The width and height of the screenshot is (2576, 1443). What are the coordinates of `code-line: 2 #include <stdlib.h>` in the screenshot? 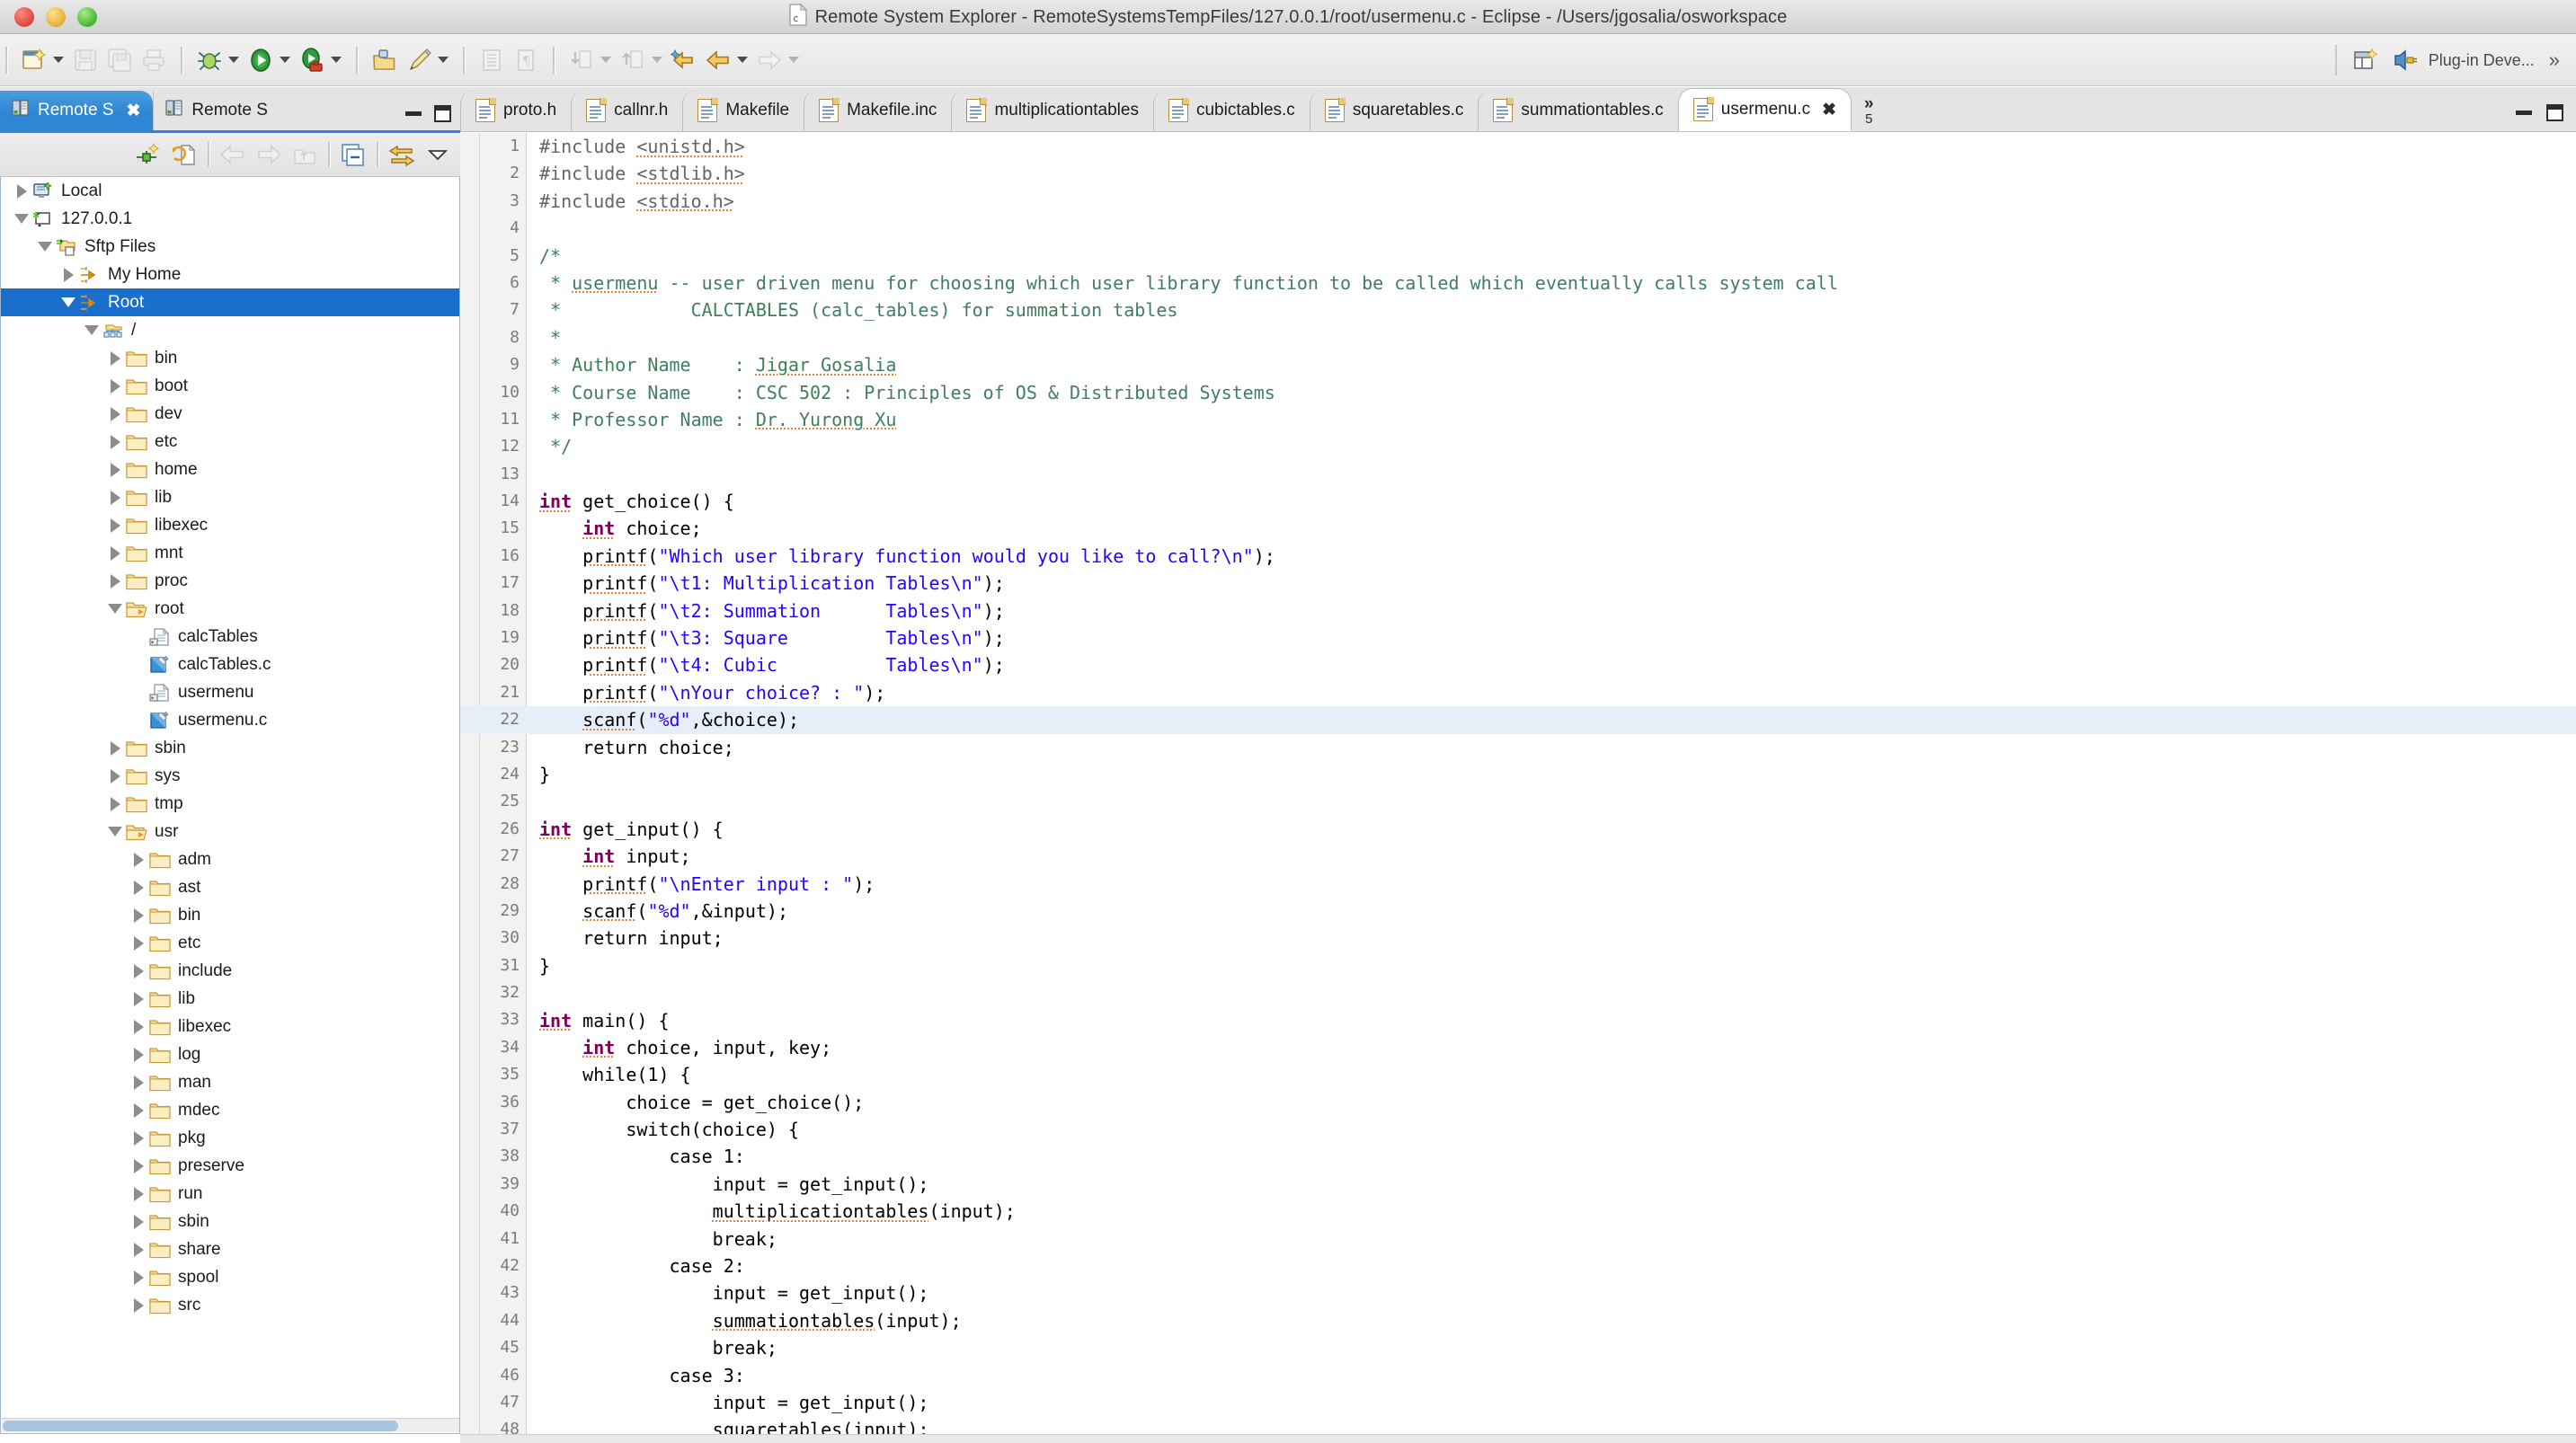 It's located at (1518, 174).